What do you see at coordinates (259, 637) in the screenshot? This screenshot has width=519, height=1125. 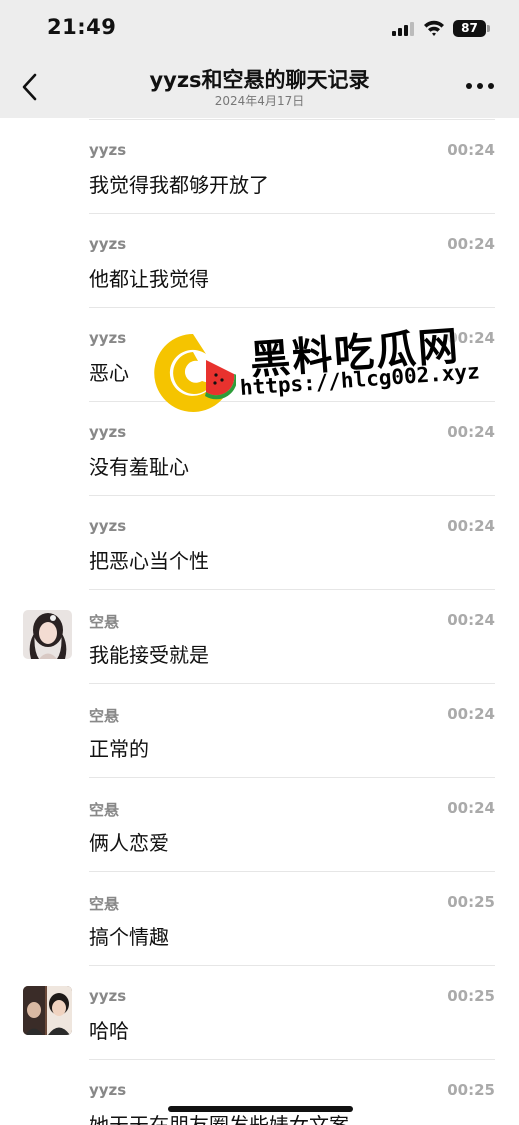 I see `list-item: 空悬 00:24 我能接受就是` at bounding box center [259, 637].